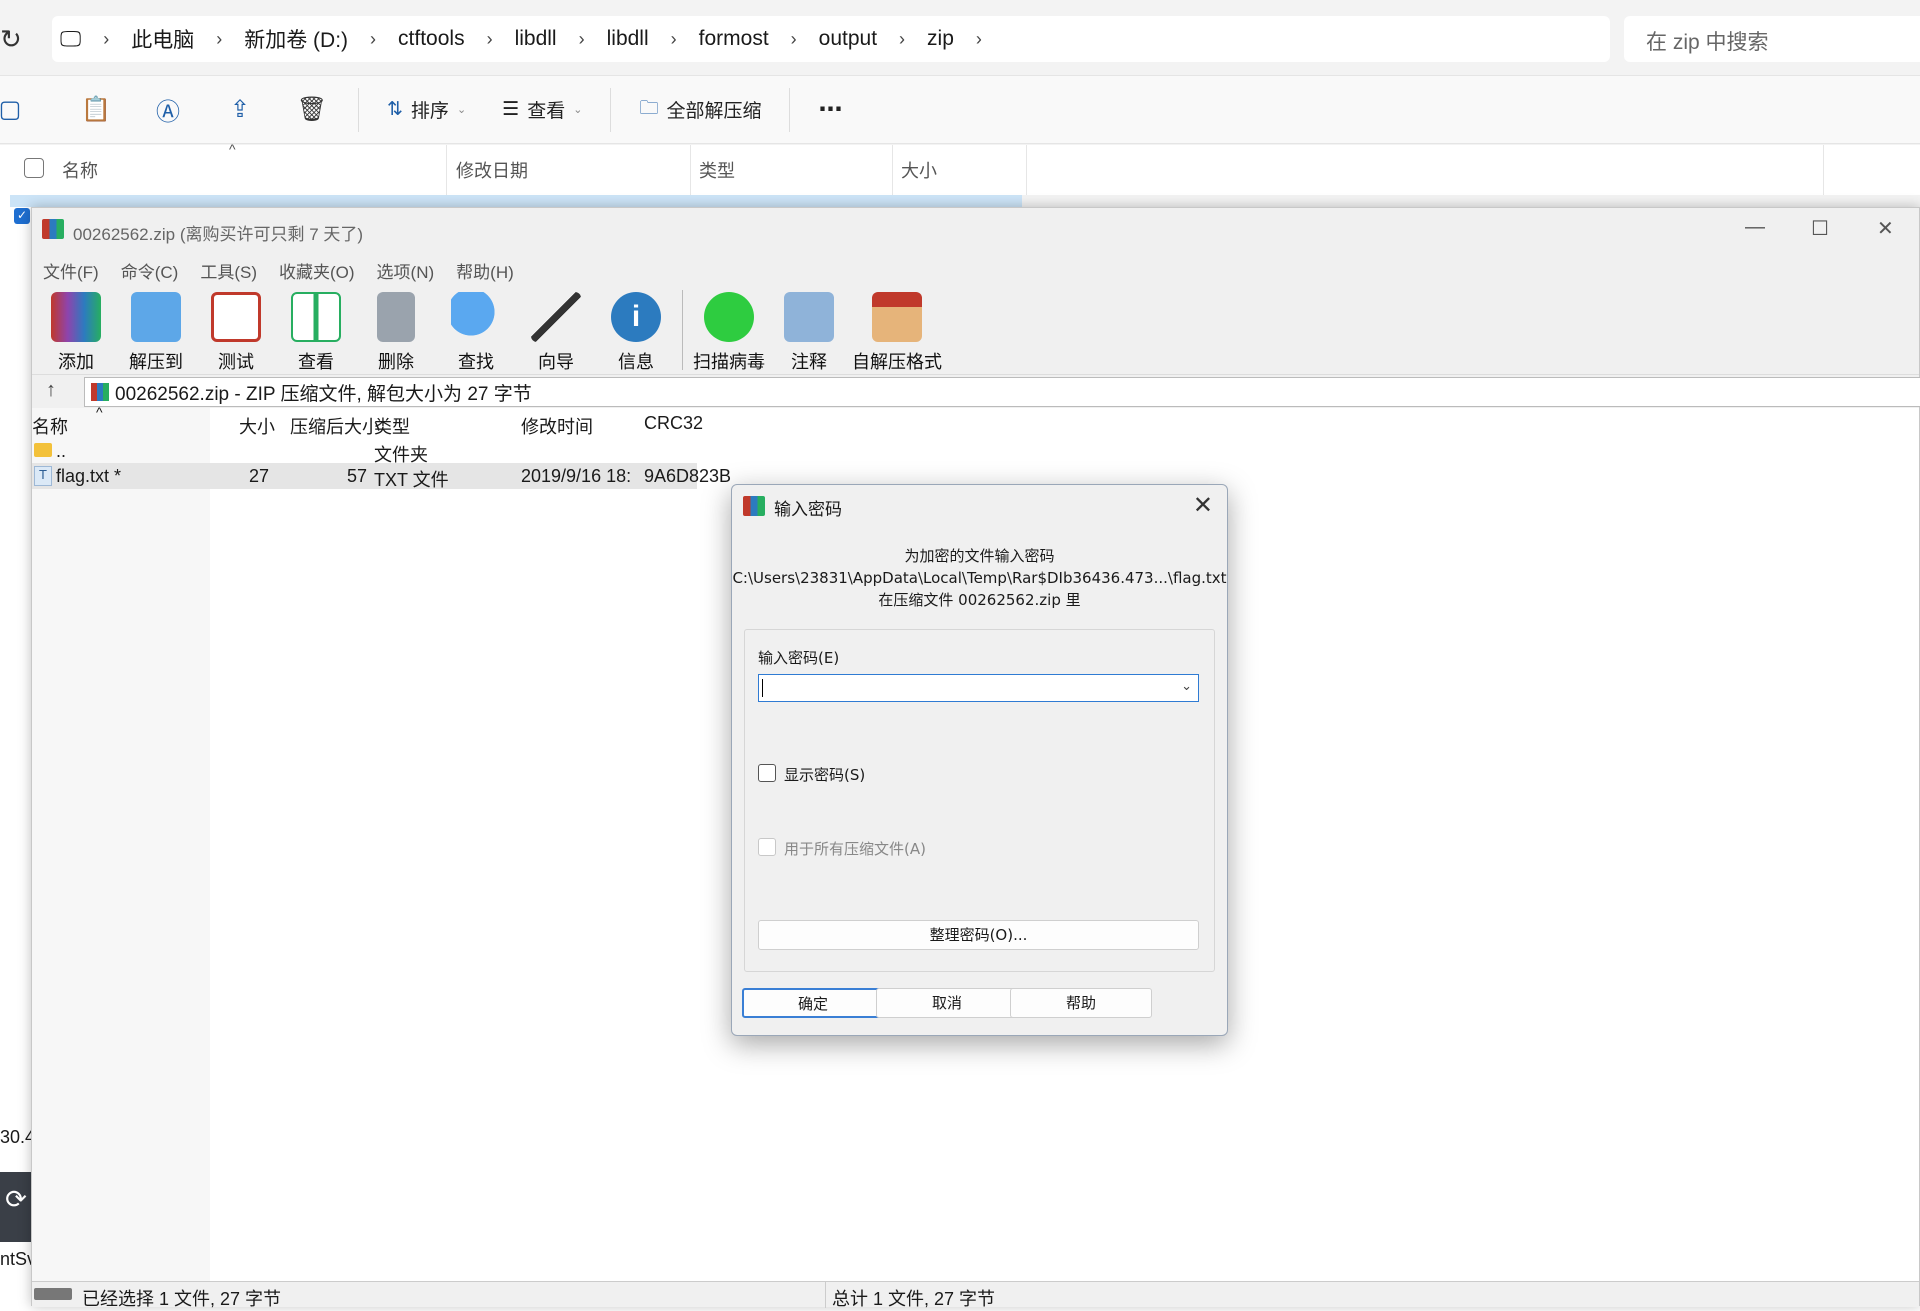 The height and width of the screenshot is (1311, 1920). Describe the element at coordinates (830, 109) in the screenshot. I see `more-options-icon: ⋯` at that location.